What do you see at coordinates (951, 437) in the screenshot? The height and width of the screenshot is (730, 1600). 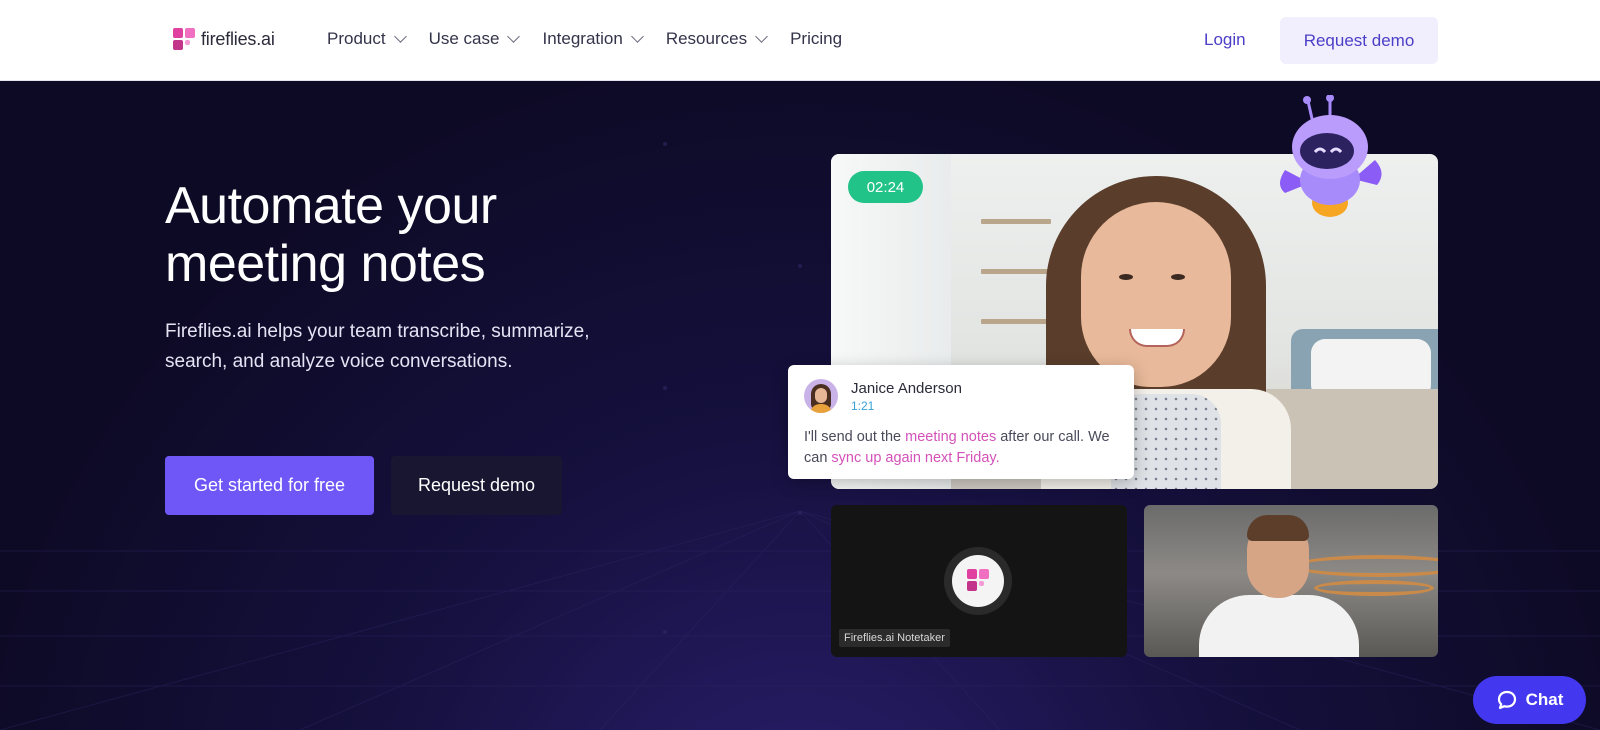 I see `transcript-highlight: meeting notes` at bounding box center [951, 437].